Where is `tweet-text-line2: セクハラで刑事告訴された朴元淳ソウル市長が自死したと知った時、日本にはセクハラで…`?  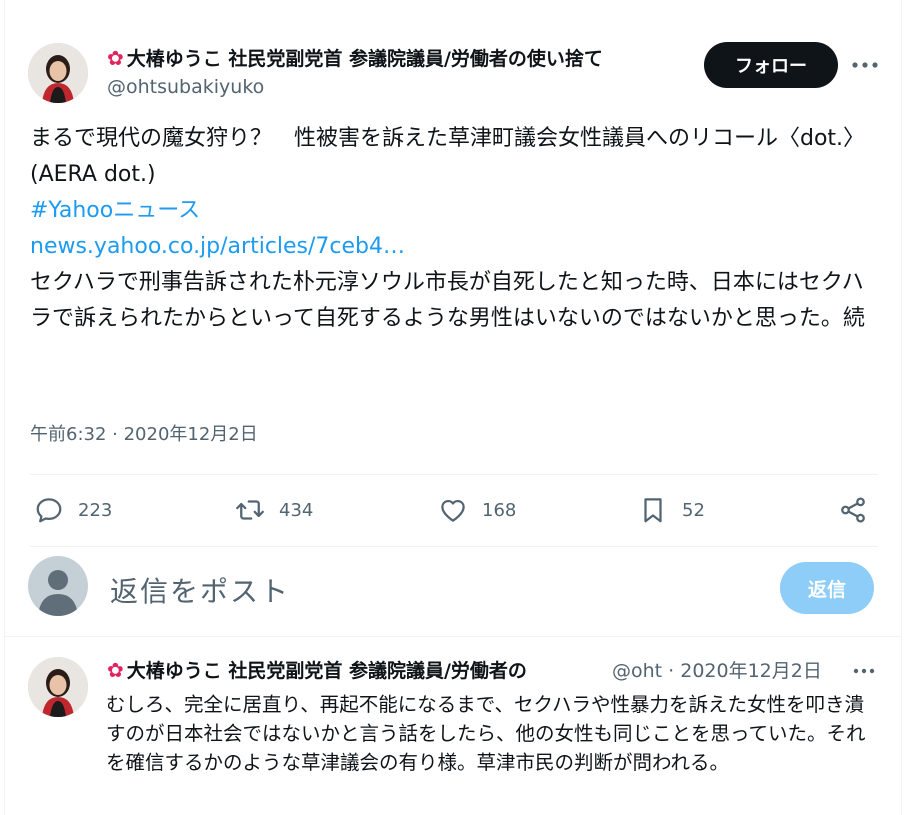 tweet-text-line2: セクハラで刑事告訴された朴元淳ソウル市長が自死したと知った時、日本にはセクハラで… is located at coordinates (447, 300).